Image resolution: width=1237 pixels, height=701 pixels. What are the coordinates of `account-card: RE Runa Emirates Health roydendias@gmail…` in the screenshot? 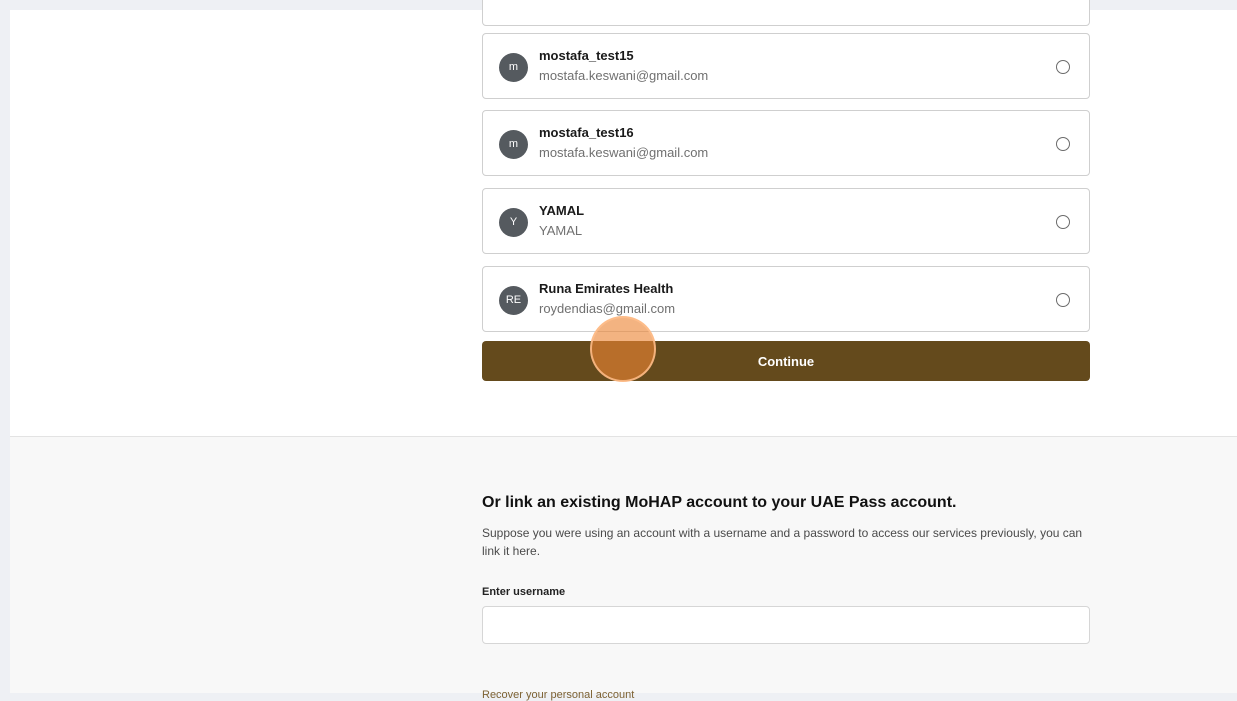 It's located at (786, 299).